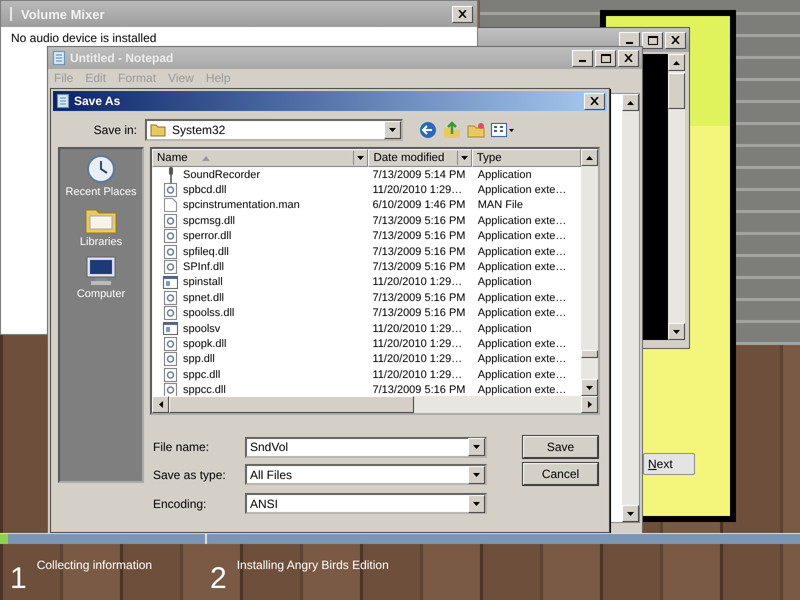 This screenshot has height=600, width=800. What do you see at coordinates (181, 447) in the screenshot?
I see `field-label: File name:` at bounding box center [181, 447].